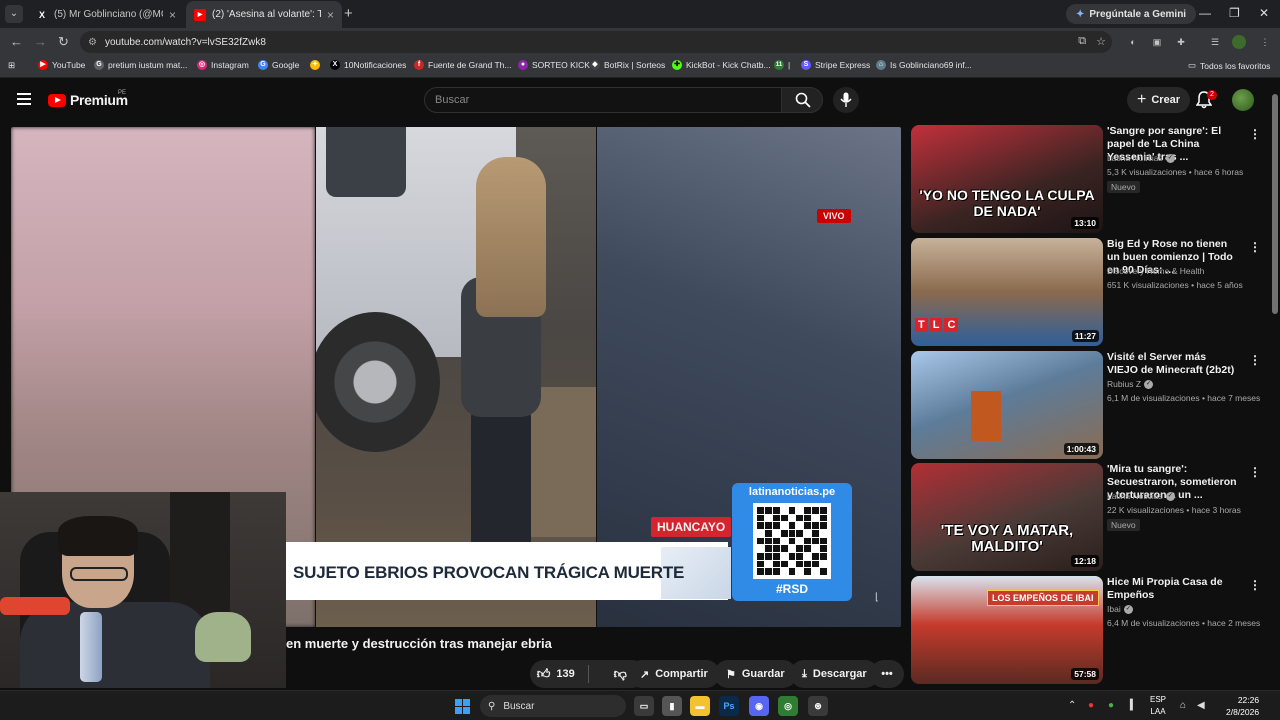 Image resolution: width=1280 pixels, height=720 pixels. What do you see at coordinates (1082, 41) in the screenshot?
I see `install-app-icon: ⧉` at bounding box center [1082, 41].